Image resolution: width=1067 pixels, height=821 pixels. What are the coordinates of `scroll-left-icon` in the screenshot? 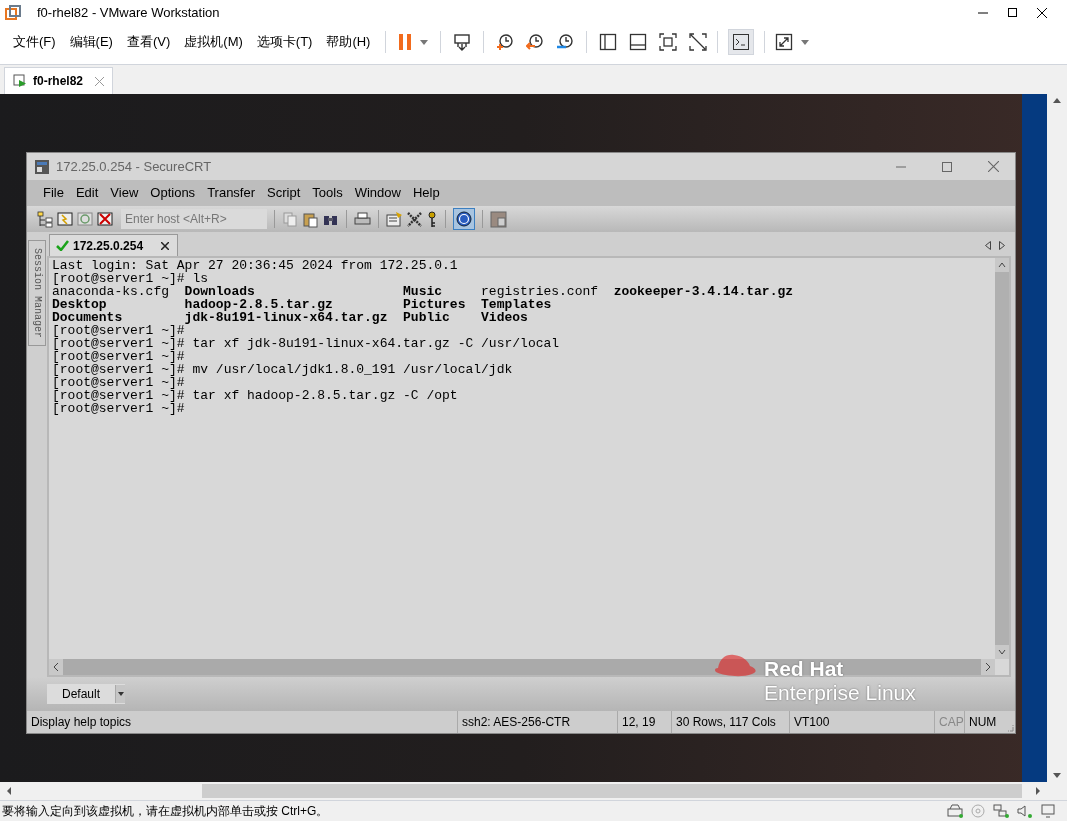 It's located at (988, 245).